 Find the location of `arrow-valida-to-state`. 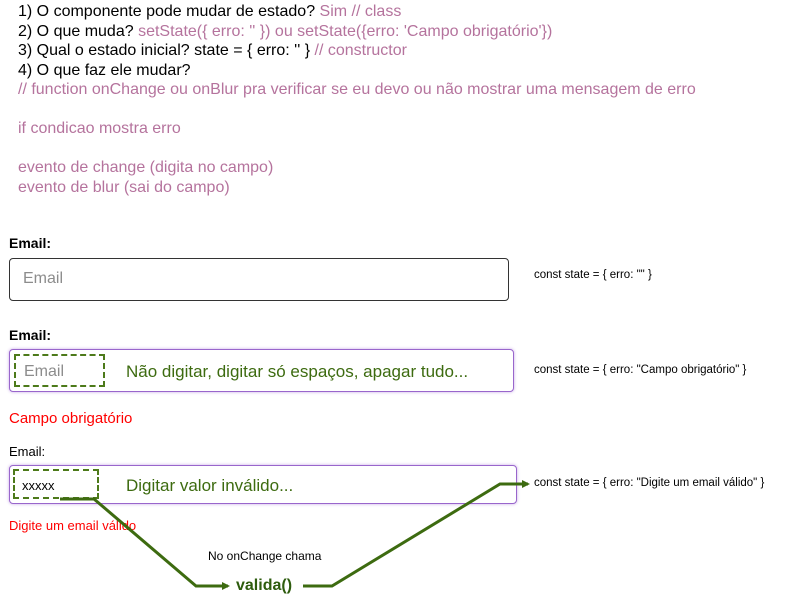

arrow-valida-to-state is located at coordinates (416, 534).